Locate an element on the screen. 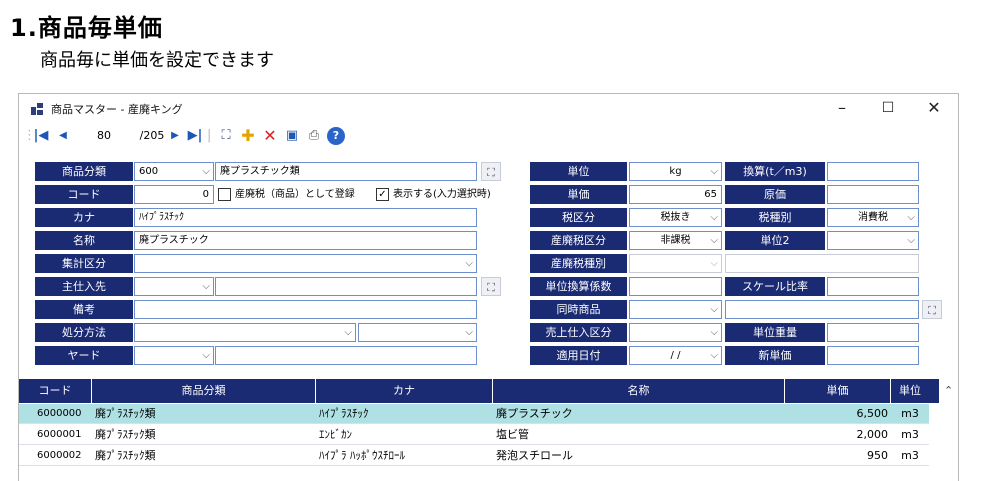 Image resolution: width=981 pixels, height=481 pixels. code-field: 0 is located at coordinates (174, 194).